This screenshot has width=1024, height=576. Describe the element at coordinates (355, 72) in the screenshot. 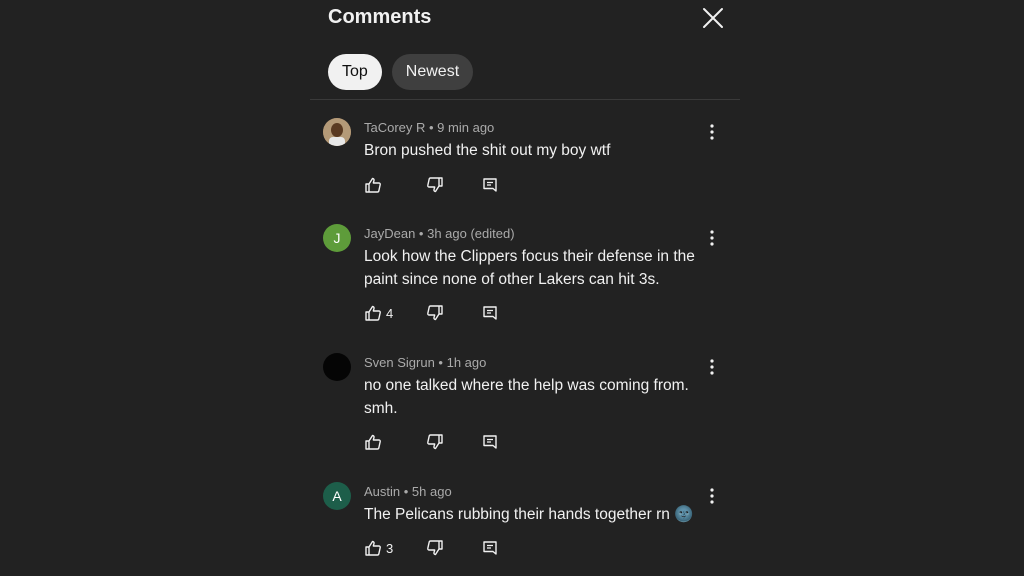

I see `tab-top: Top` at that location.